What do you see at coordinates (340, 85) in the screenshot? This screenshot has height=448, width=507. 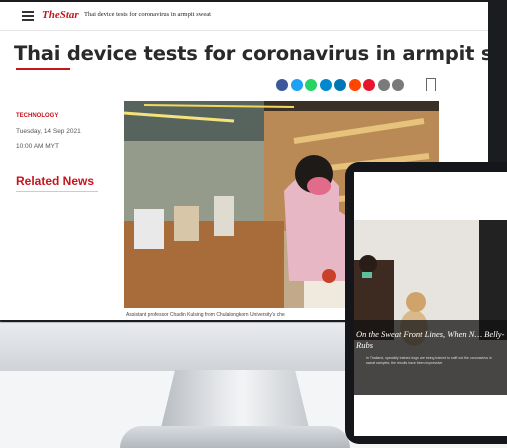 I see `linkedin-icon` at bounding box center [340, 85].